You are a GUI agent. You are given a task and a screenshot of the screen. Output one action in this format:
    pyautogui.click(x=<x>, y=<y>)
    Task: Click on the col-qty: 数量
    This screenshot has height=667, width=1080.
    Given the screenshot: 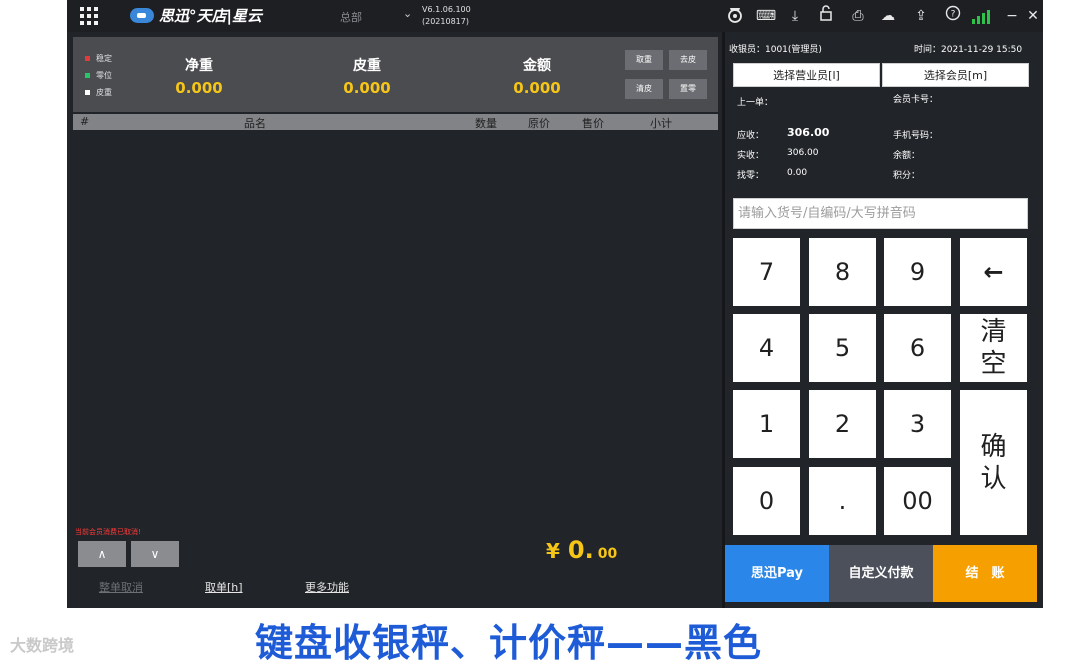 What is the action you would take?
    pyautogui.click(x=486, y=123)
    